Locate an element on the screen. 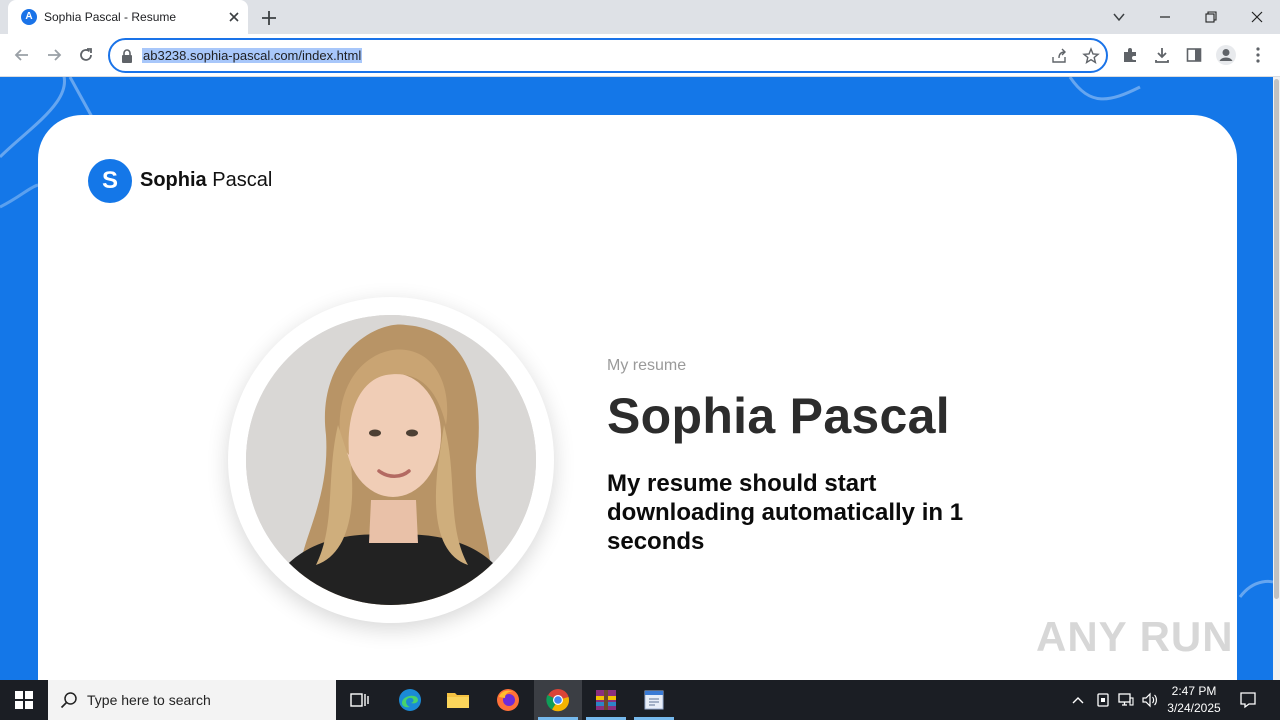  logo-last-name: Pascal is located at coordinates (242, 180).